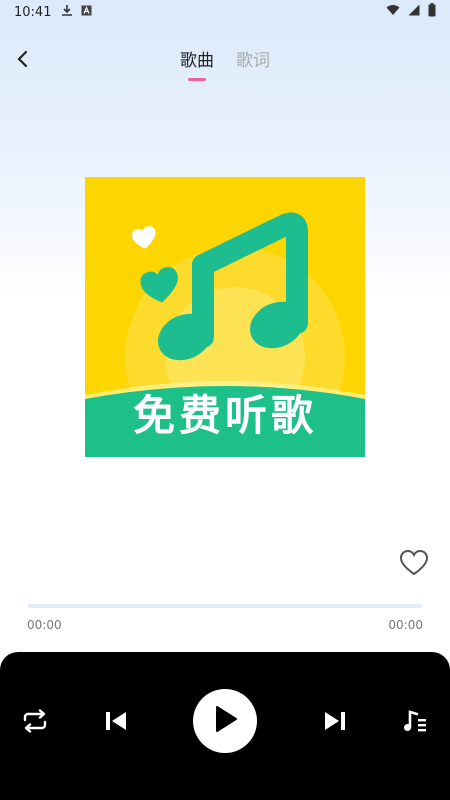 The width and height of the screenshot is (450, 800). Describe the element at coordinates (225, 12) in the screenshot. I see `status-bar: 10:41` at that location.